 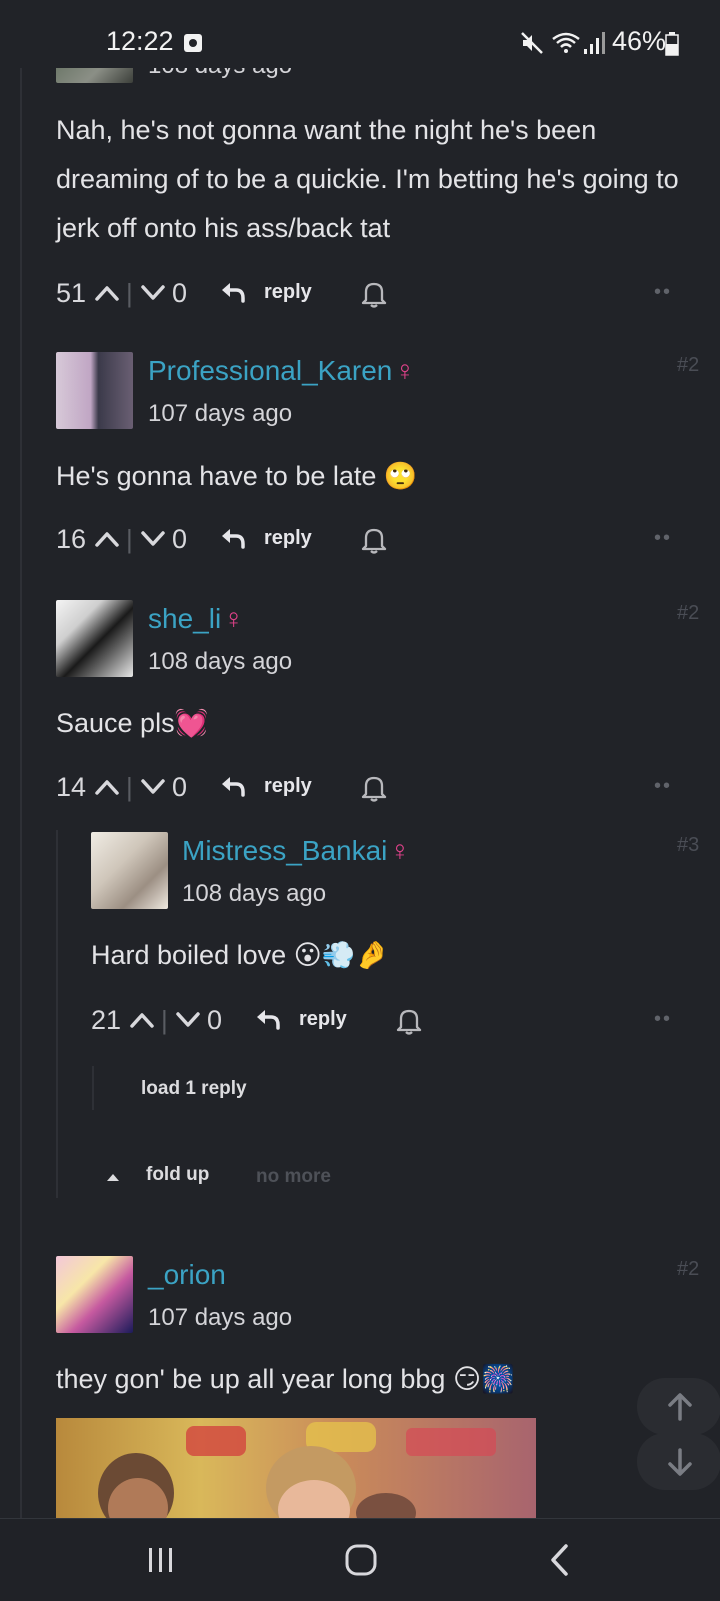 I want to click on comment-text: He's gonna have to be late 🙄, so click(x=237, y=476).